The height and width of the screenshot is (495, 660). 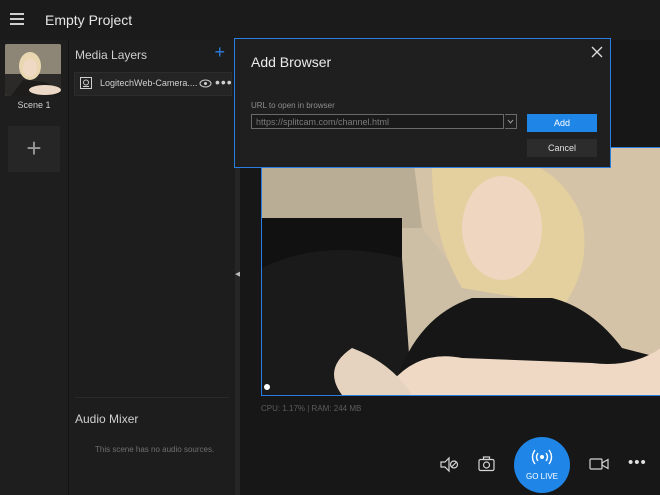 I want to click on project-title: Empty Project, so click(x=89, y=20).